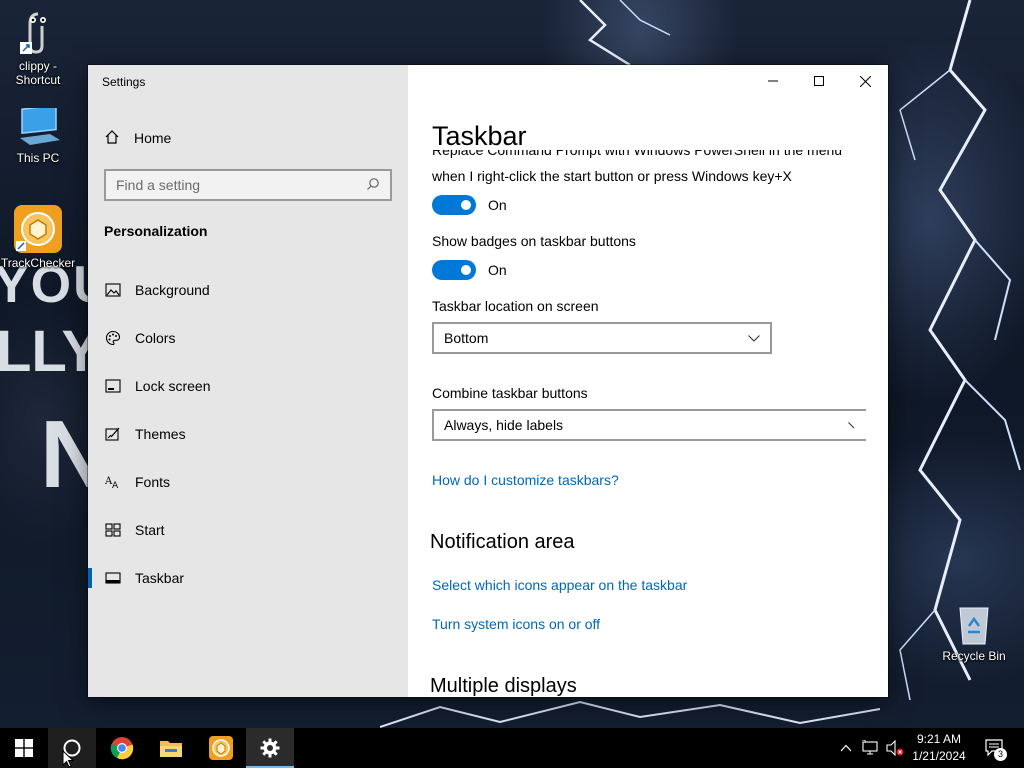  Describe the element at coordinates (516, 624) in the screenshot. I see `system-icons-link: Turn system icons on or off` at that location.